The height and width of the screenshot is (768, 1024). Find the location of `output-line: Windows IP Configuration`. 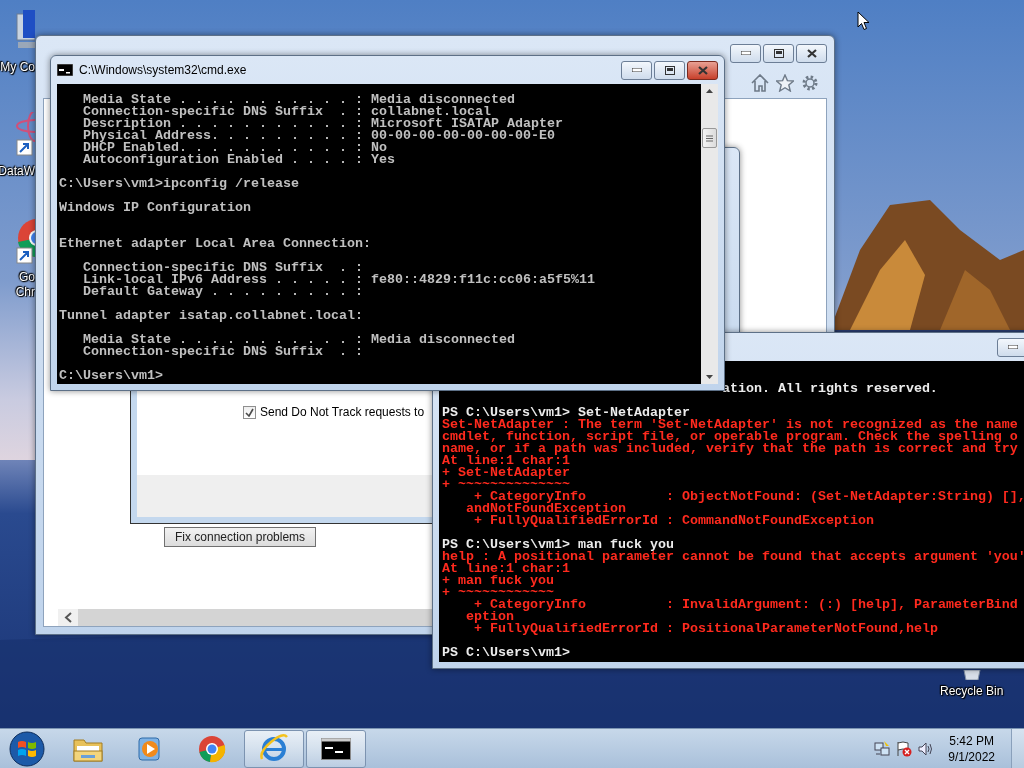

output-line: Windows IP Configuration is located at coordinates (155, 208).